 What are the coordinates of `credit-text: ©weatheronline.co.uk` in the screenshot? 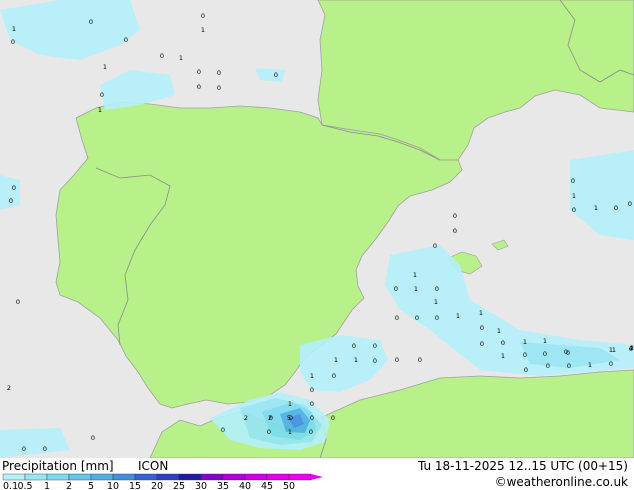 It's located at (561, 482).